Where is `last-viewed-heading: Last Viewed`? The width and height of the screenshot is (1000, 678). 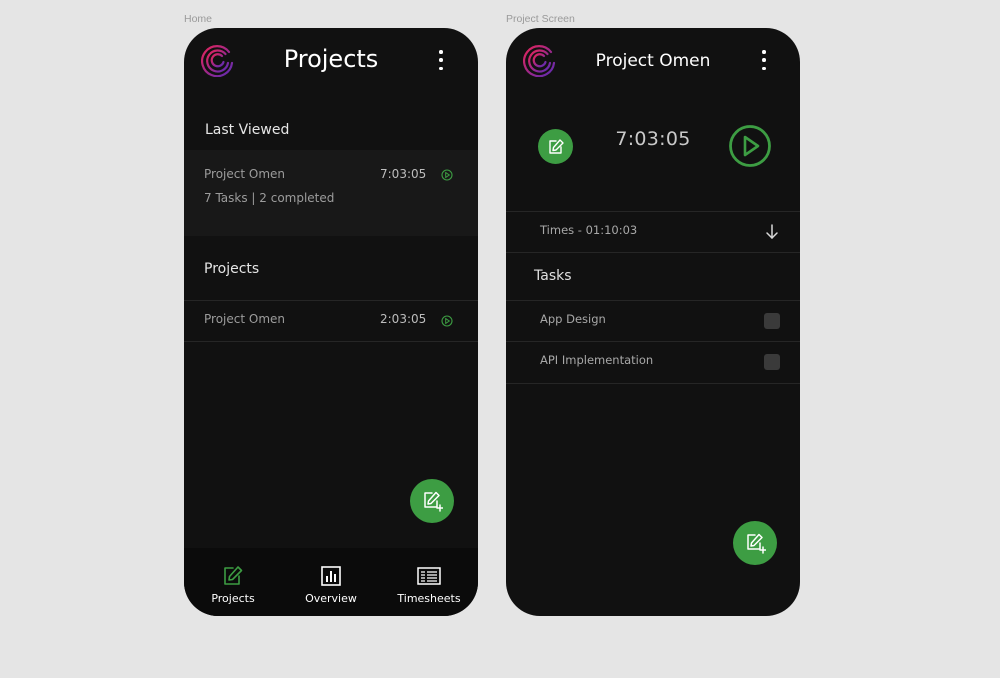
last-viewed-heading: Last Viewed is located at coordinates (331, 130).